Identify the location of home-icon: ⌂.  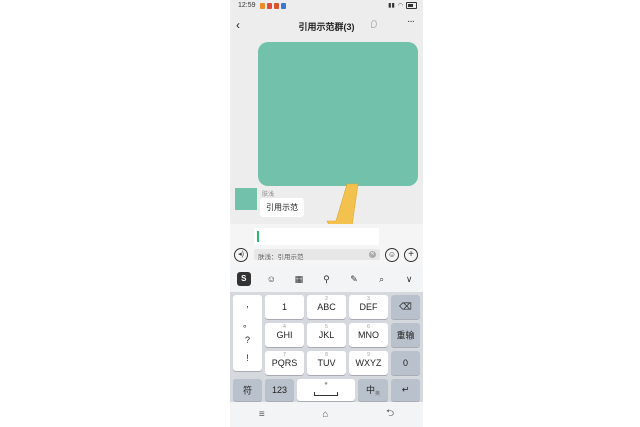
(325, 414).